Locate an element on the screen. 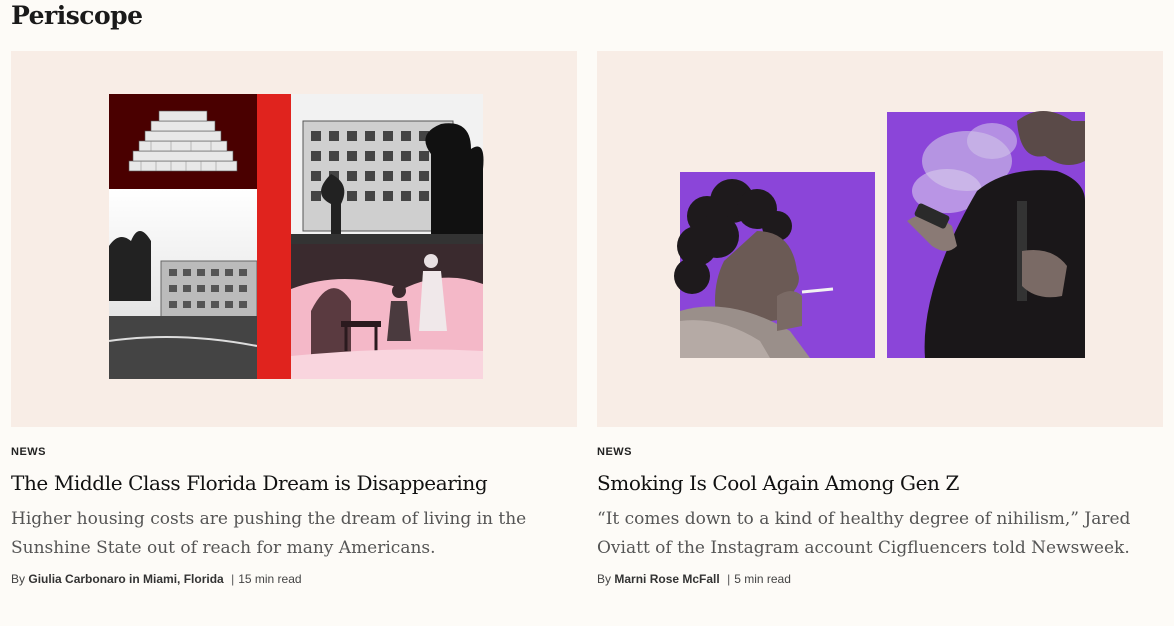 The height and width of the screenshot is (626, 1174). read-time: 15 min read is located at coordinates (270, 579).